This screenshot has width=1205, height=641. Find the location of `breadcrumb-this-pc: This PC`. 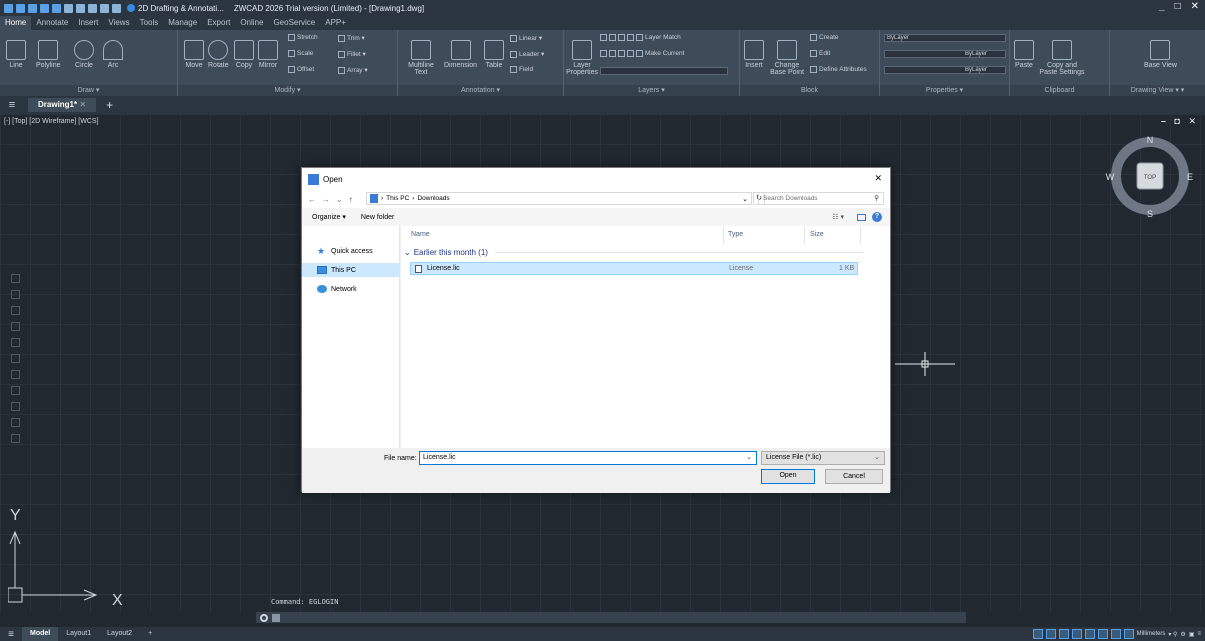

breadcrumb-this-pc: This PC is located at coordinates (397, 198).